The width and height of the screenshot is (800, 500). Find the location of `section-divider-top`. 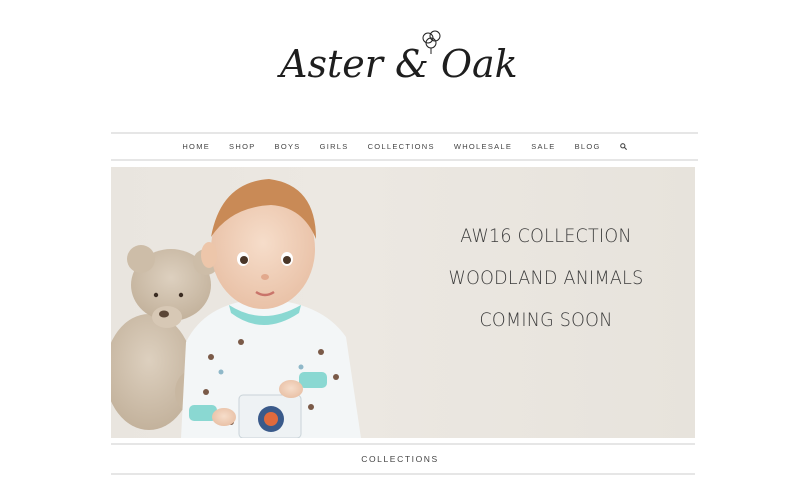

section-divider-top is located at coordinates (403, 444).